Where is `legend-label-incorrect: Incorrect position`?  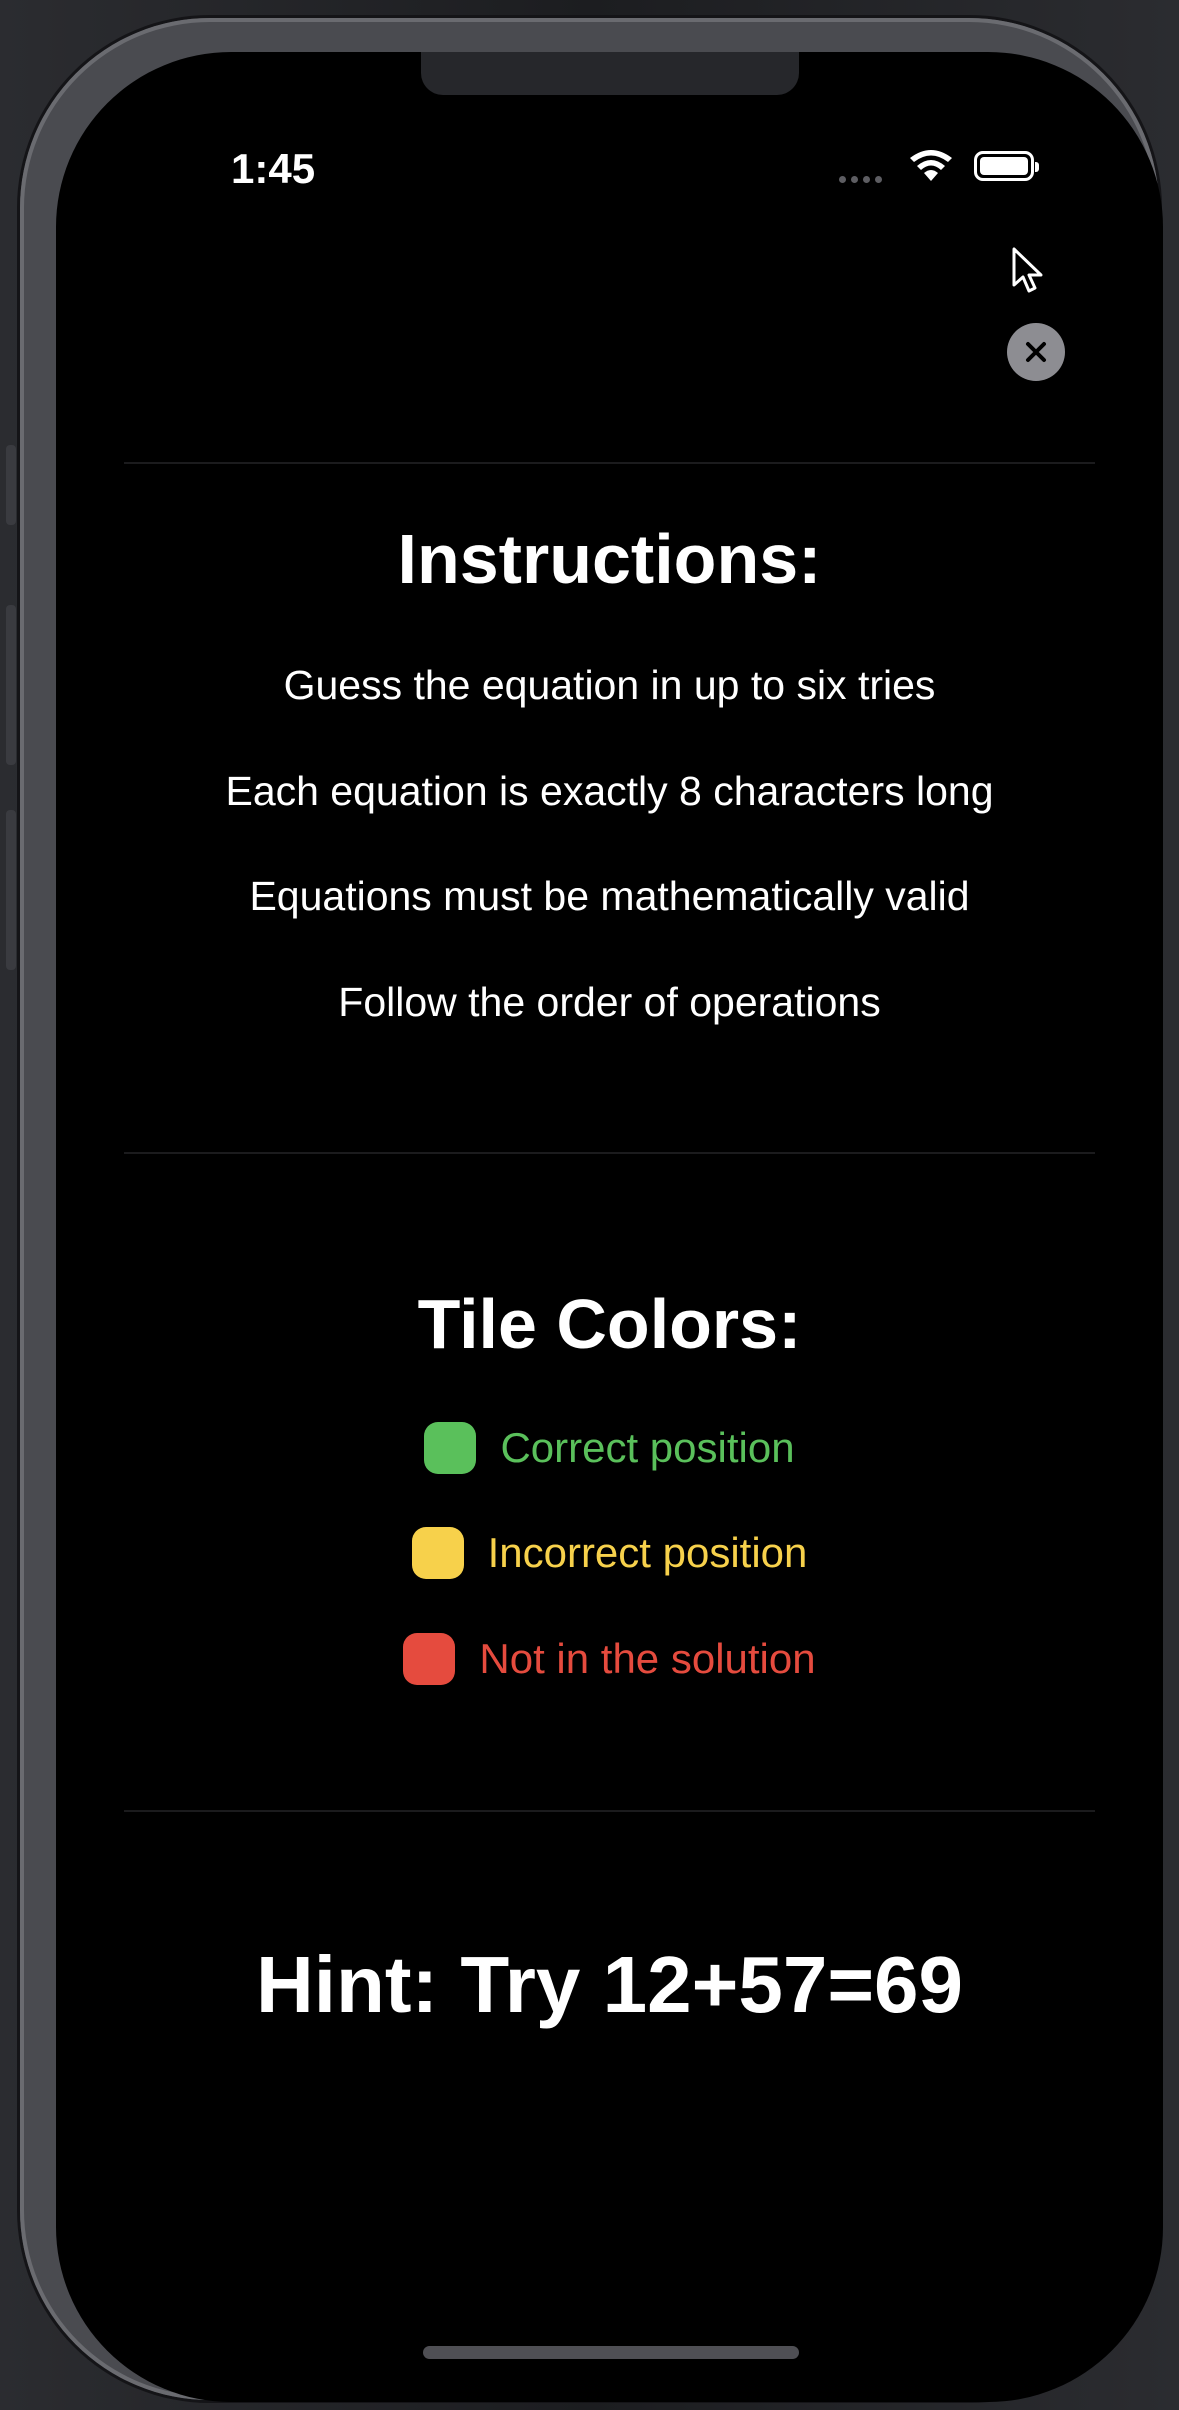
legend-label-incorrect: Incorrect position is located at coordinates (647, 1552).